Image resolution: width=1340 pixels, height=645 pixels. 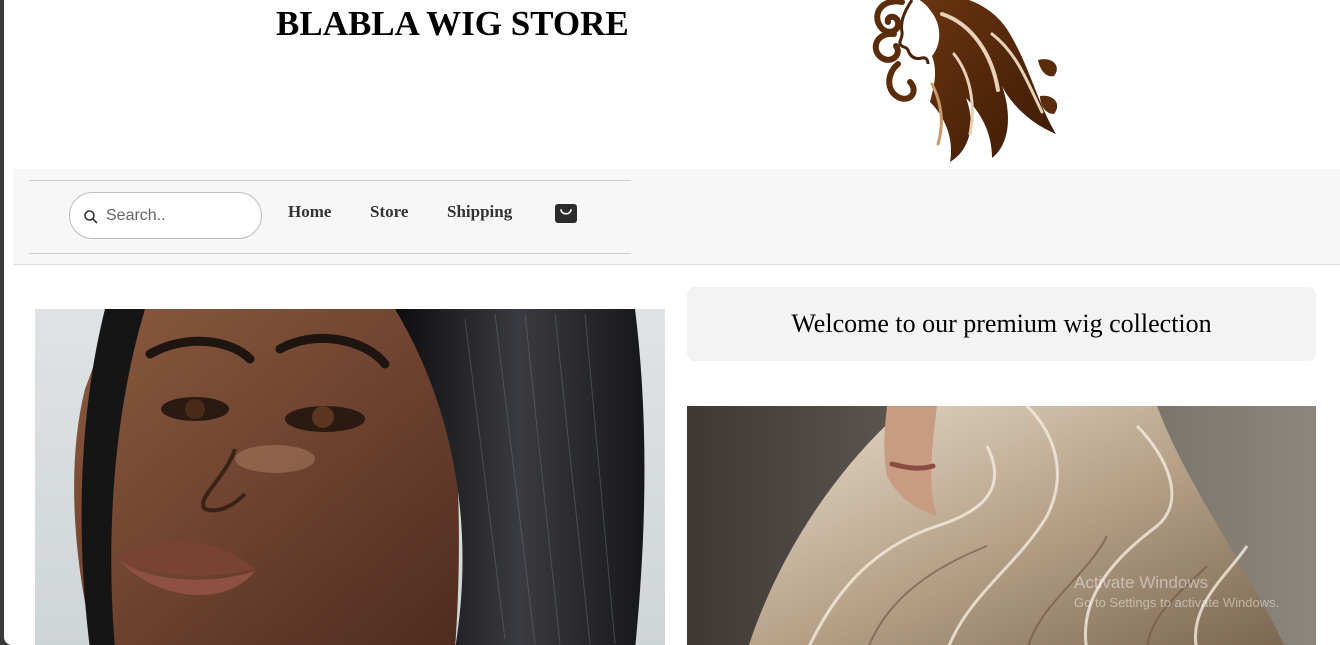 What do you see at coordinates (309, 212) in the screenshot?
I see `nav-link-home: Home` at bounding box center [309, 212].